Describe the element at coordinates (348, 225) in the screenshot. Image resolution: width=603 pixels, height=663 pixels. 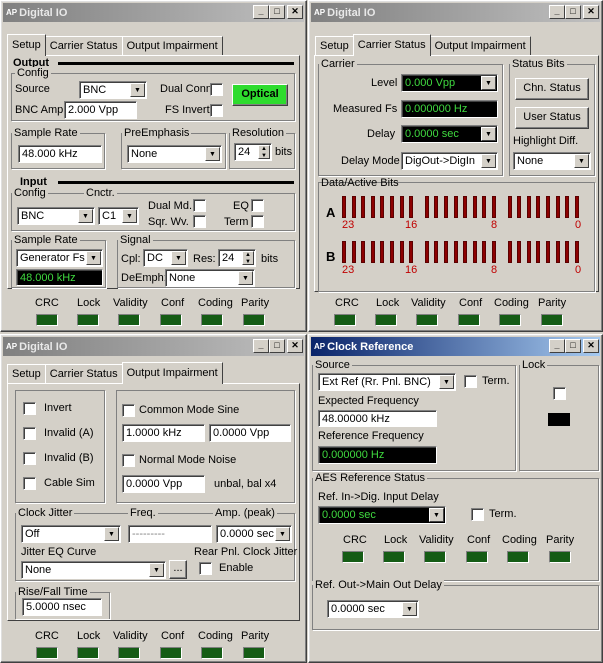
I see `tick-label: 23` at that location.